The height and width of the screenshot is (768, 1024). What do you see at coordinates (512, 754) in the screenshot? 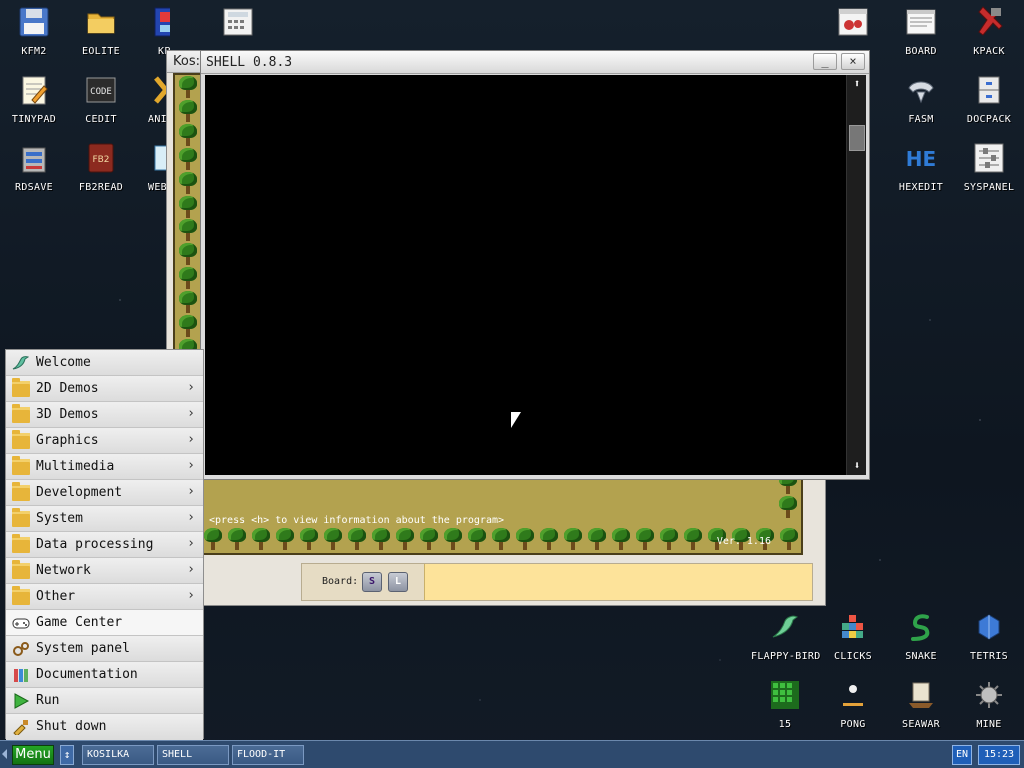
I see `taskbar: Menu ↕ KOSILKA SHELL FLOOD-IT EN 15:23` at bounding box center [512, 754].